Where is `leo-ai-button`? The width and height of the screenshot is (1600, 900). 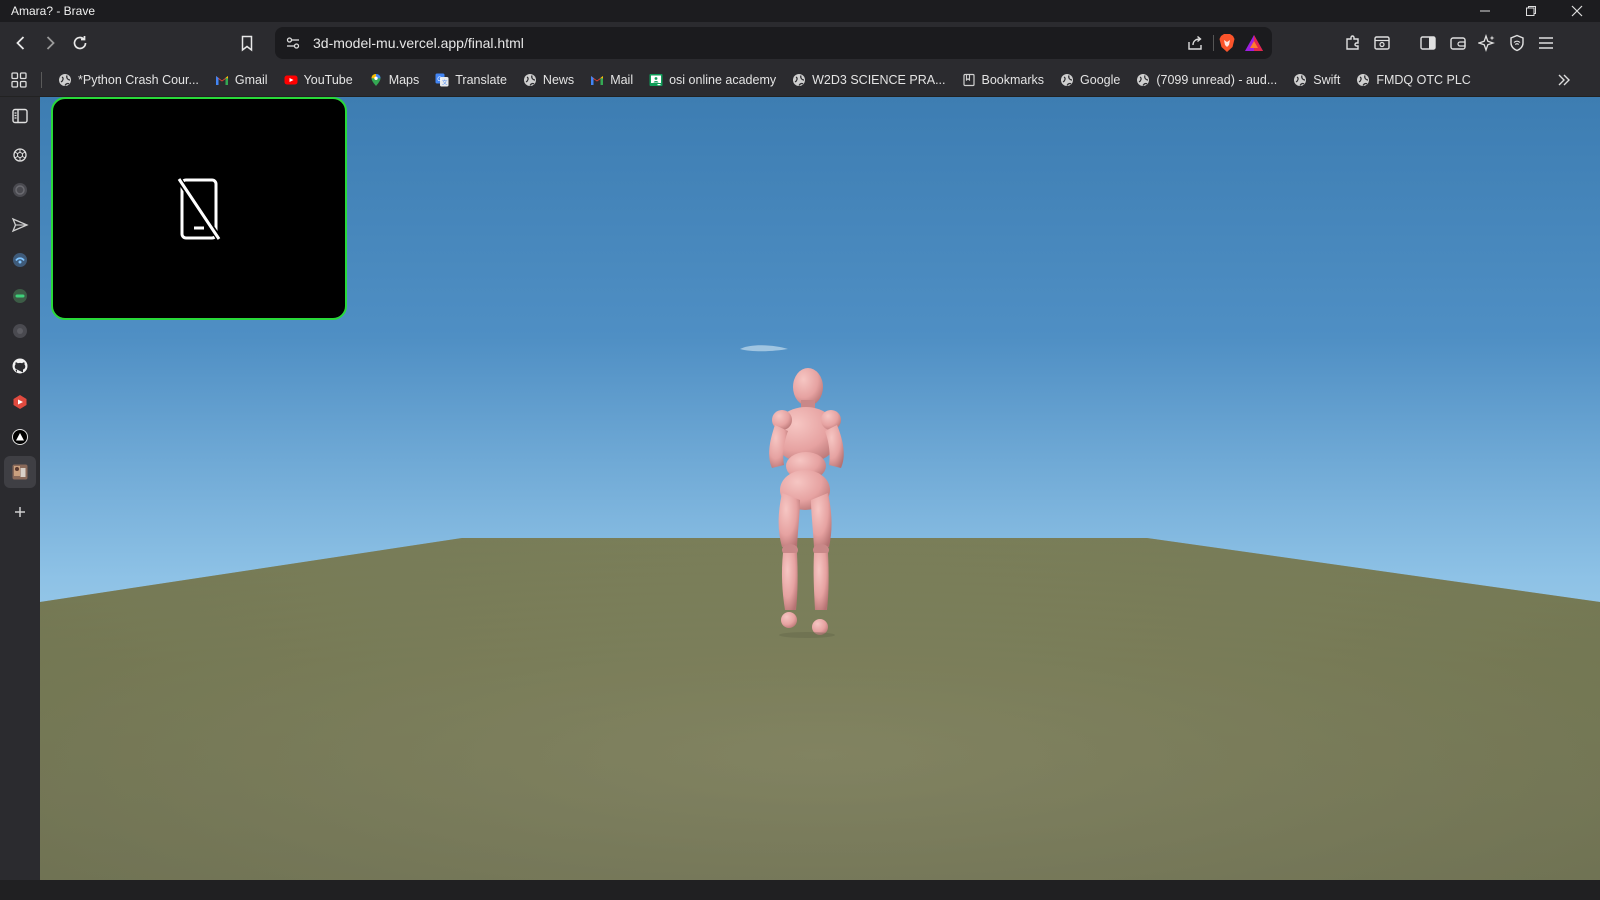 leo-ai-button is located at coordinates (1487, 43).